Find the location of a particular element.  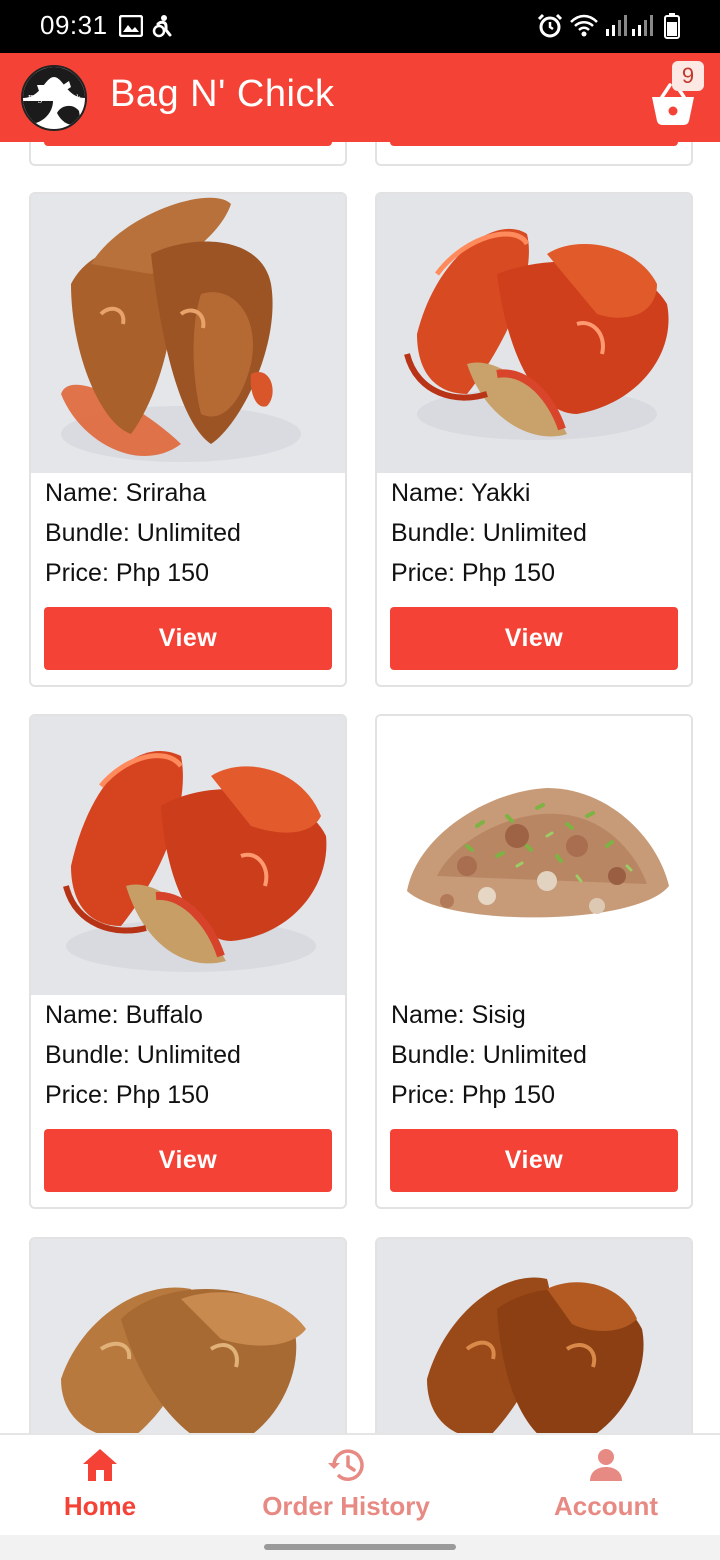

product-image-sriracha-wings is located at coordinates (188, 333).